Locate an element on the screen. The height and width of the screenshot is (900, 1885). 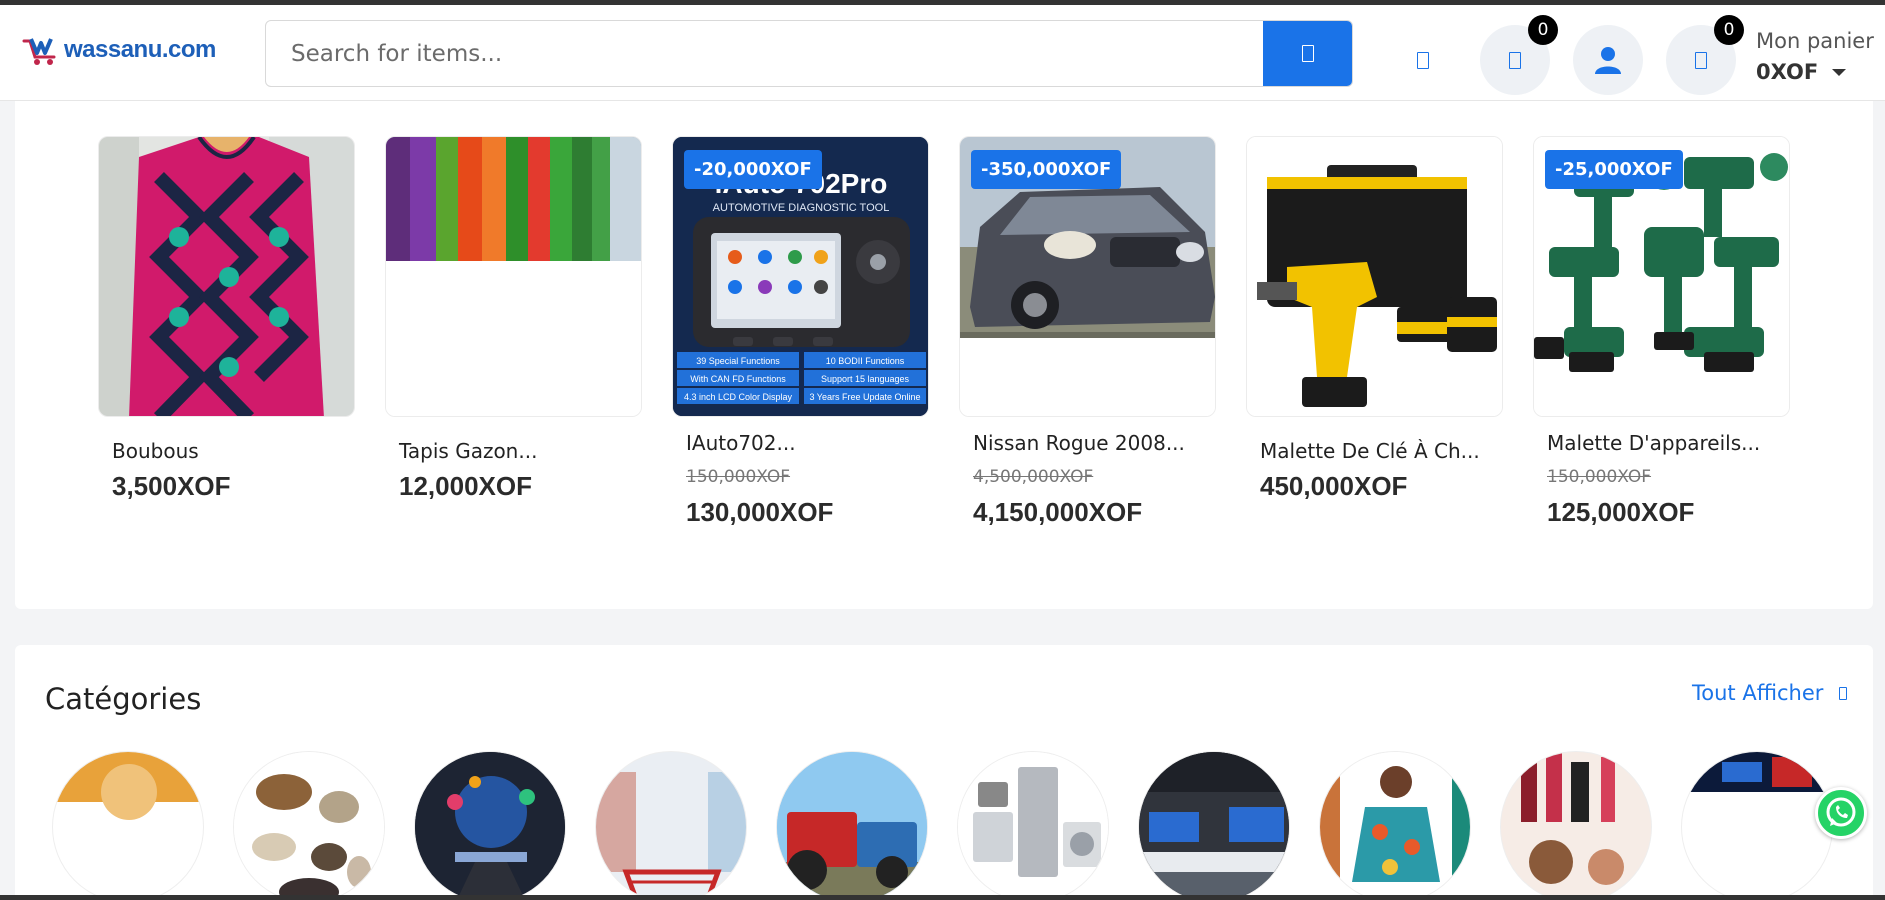
cart-label: Mon panier is located at coordinates (1815, 41).